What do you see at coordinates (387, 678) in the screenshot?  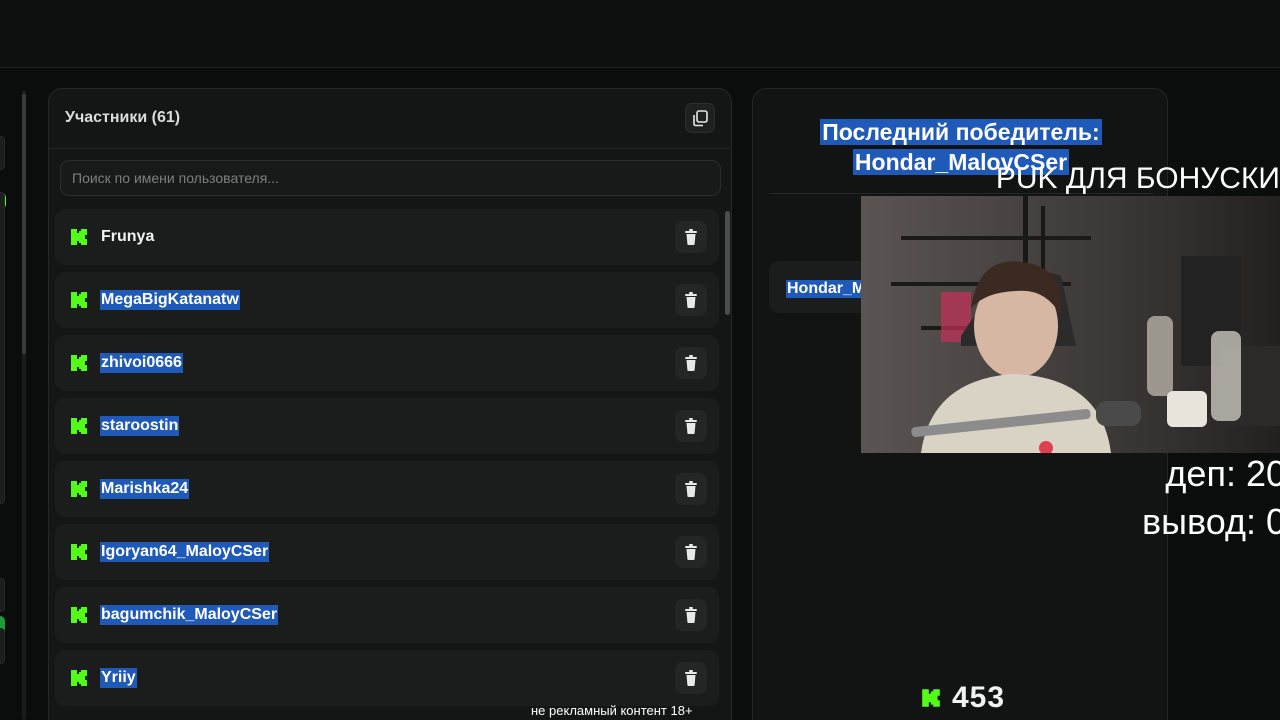 I see `participant-row: Yriiy` at bounding box center [387, 678].